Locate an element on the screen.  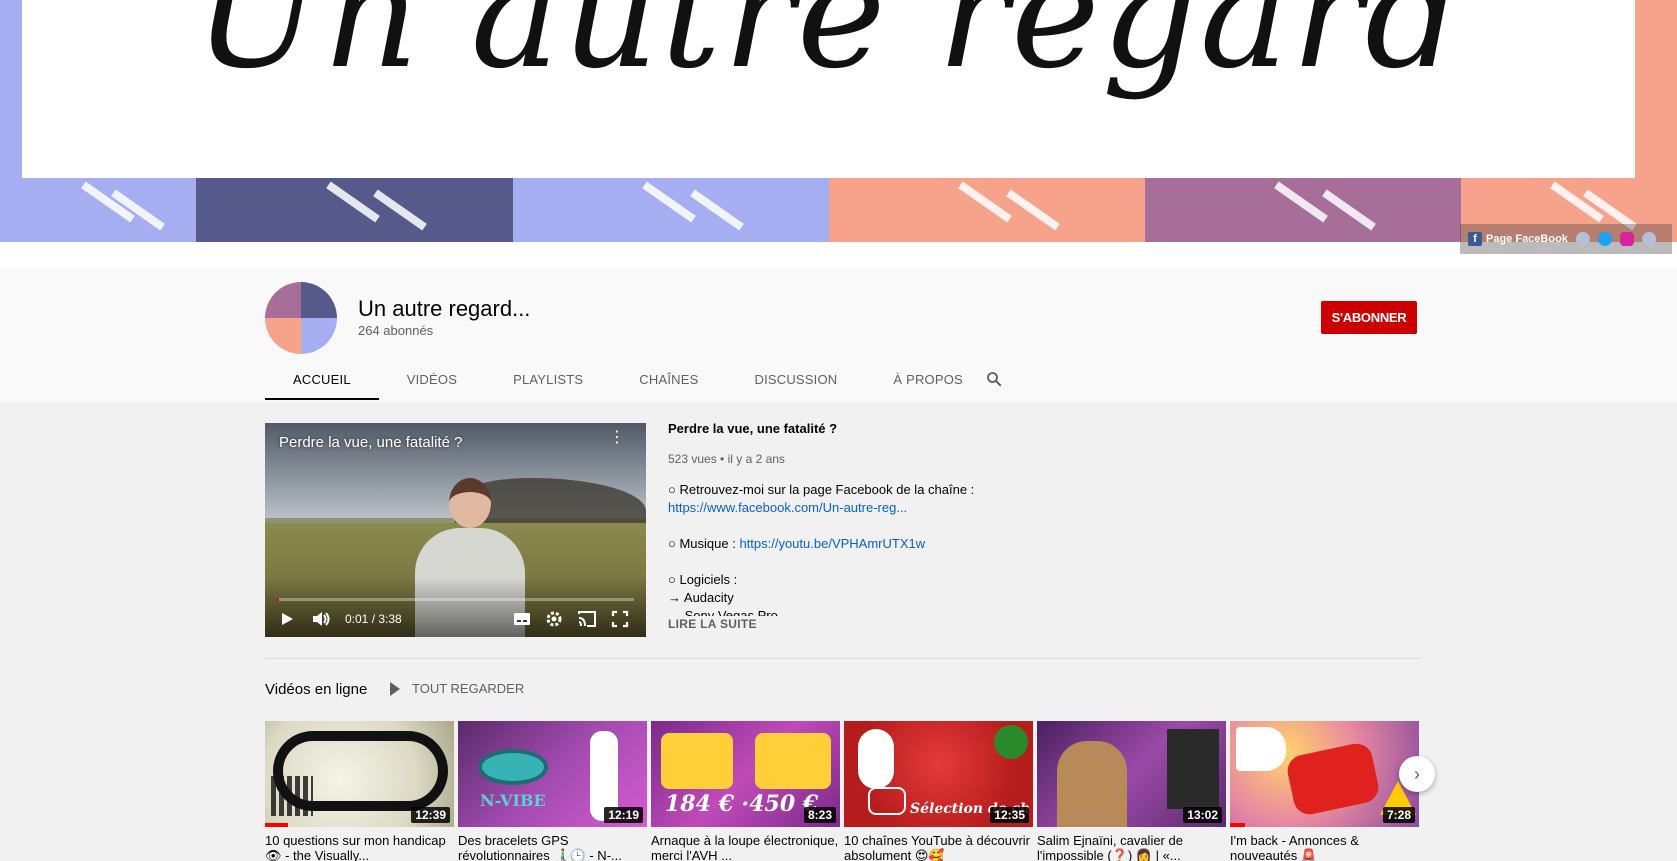
thumbnail-horse is located at coordinates (1092, 784).